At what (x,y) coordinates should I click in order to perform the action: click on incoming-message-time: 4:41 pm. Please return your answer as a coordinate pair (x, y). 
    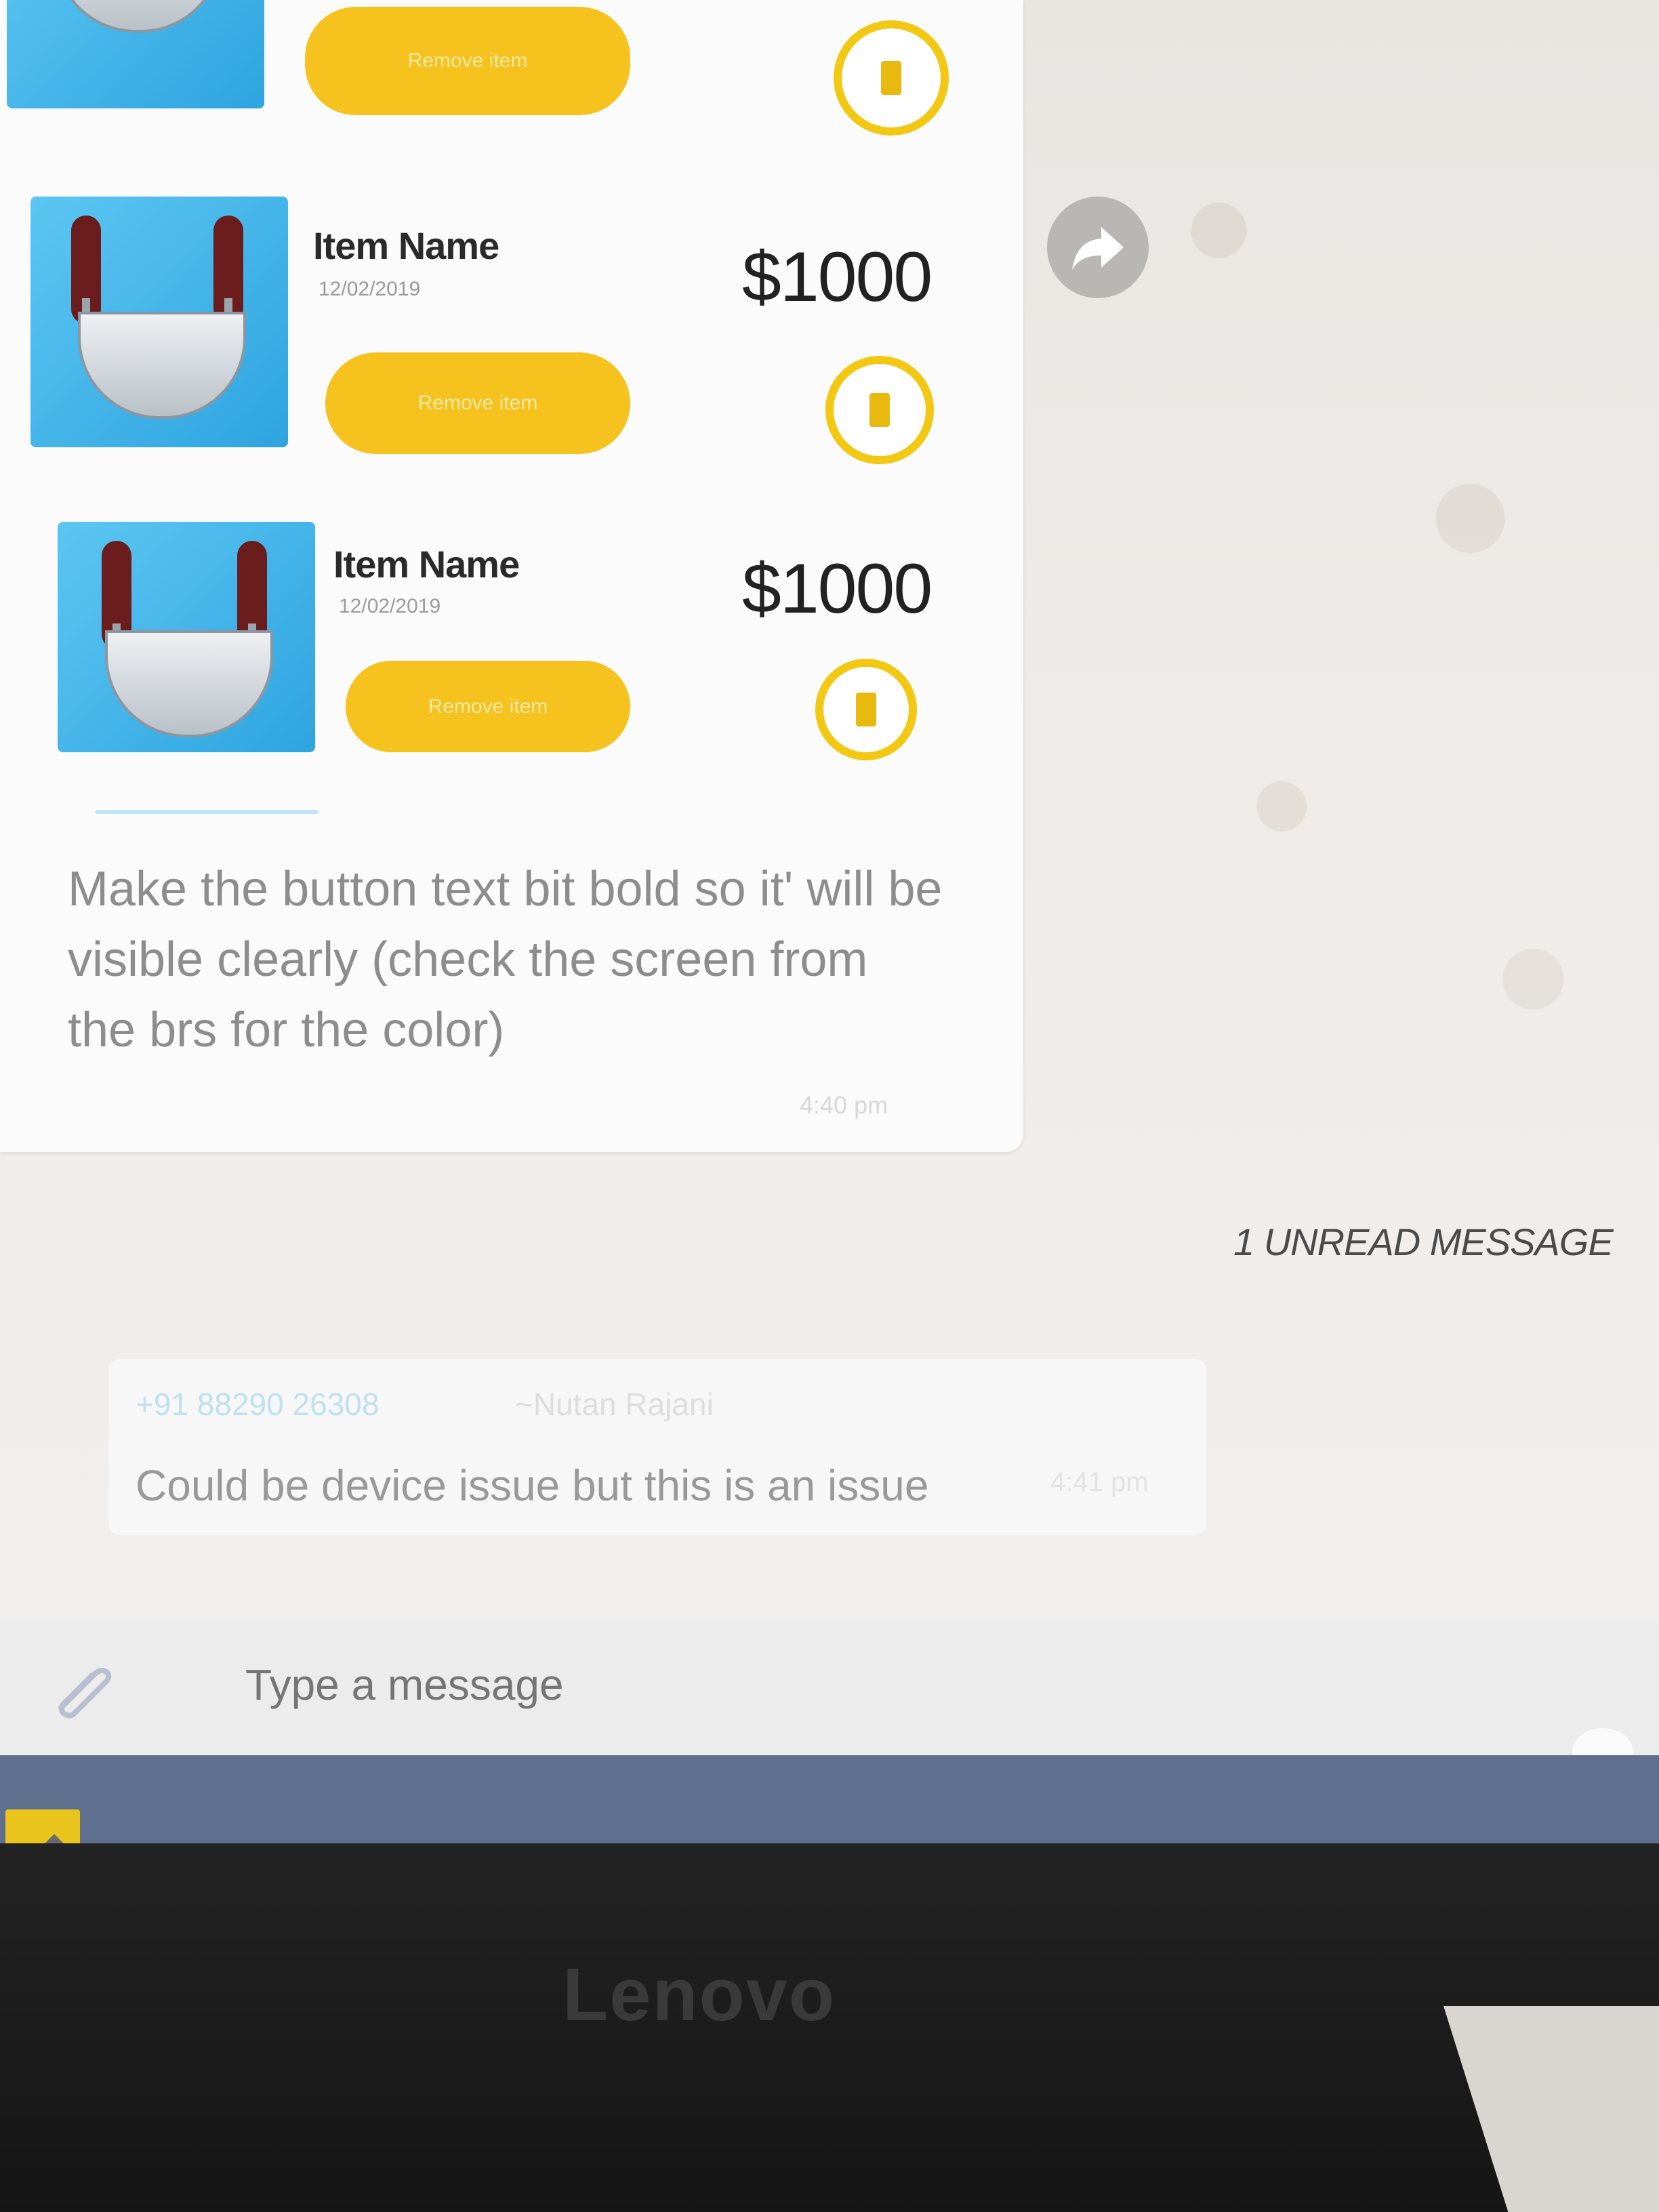
    Looking at the image, I should click on (1099, 1482).